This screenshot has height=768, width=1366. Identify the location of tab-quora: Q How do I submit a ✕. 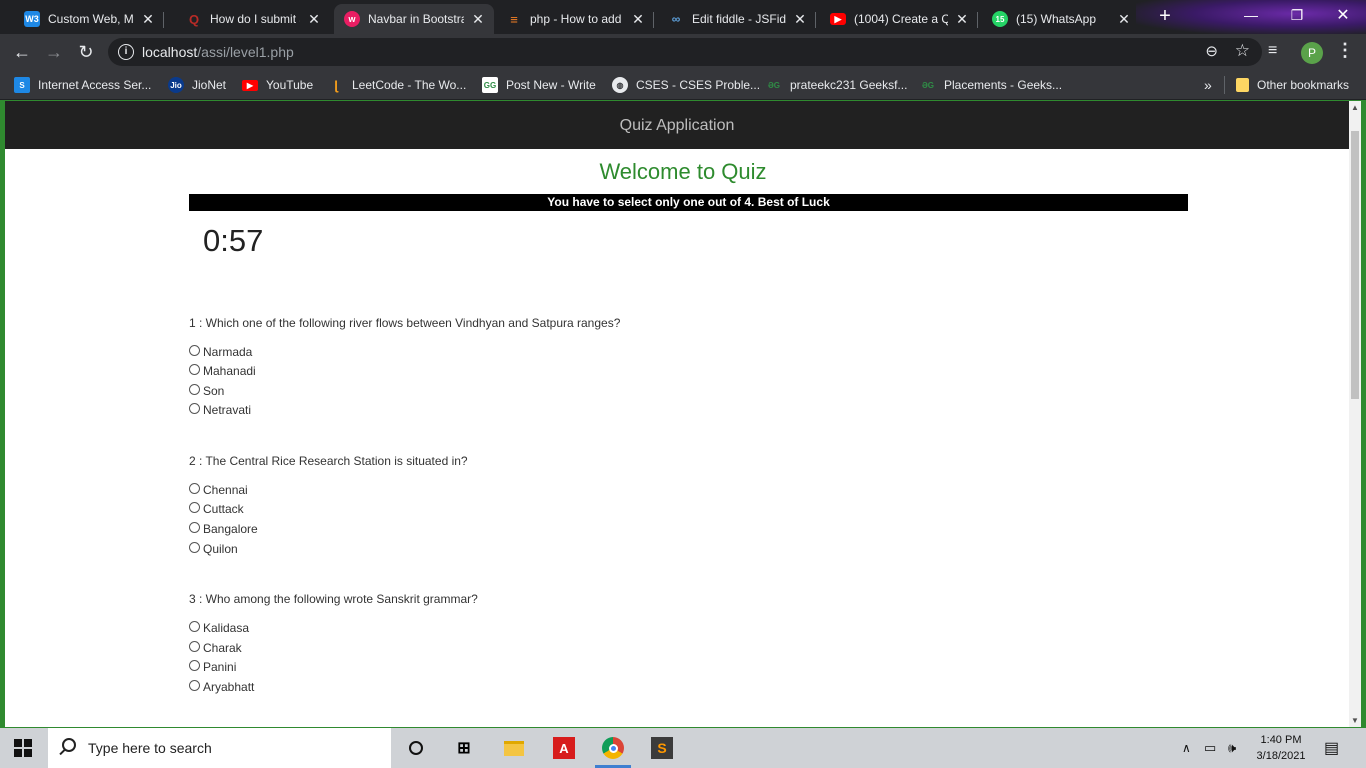
(253, 19).